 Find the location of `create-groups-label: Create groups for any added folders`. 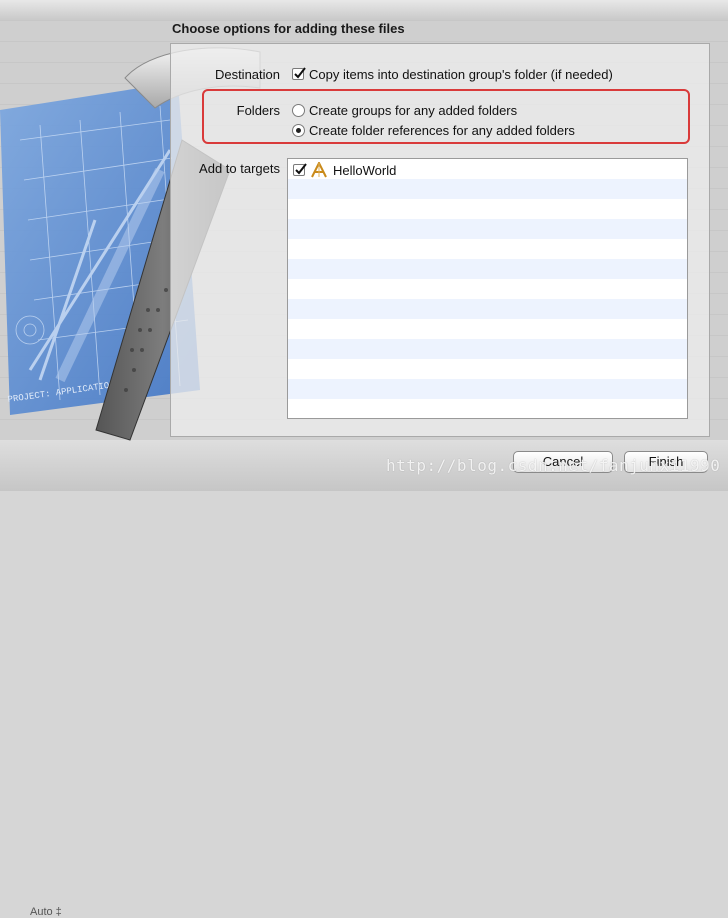

create-groups-label: Create groups for any added folders is located at coordinates (413, 110).